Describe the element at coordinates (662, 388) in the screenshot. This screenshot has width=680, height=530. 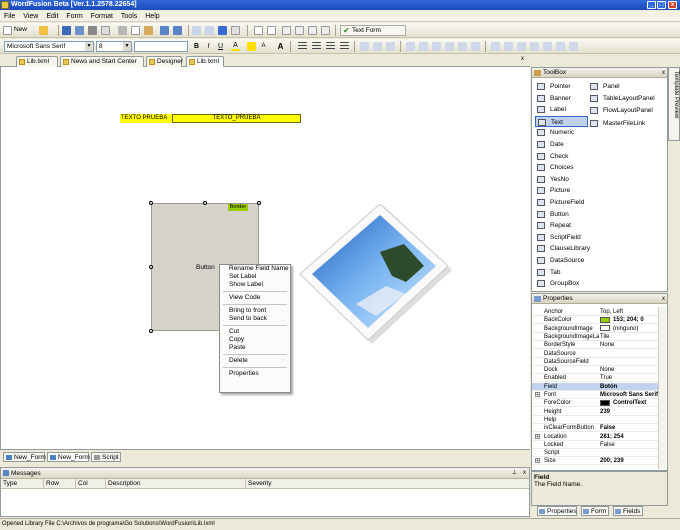
I see `properties-scrollbar` at that location.